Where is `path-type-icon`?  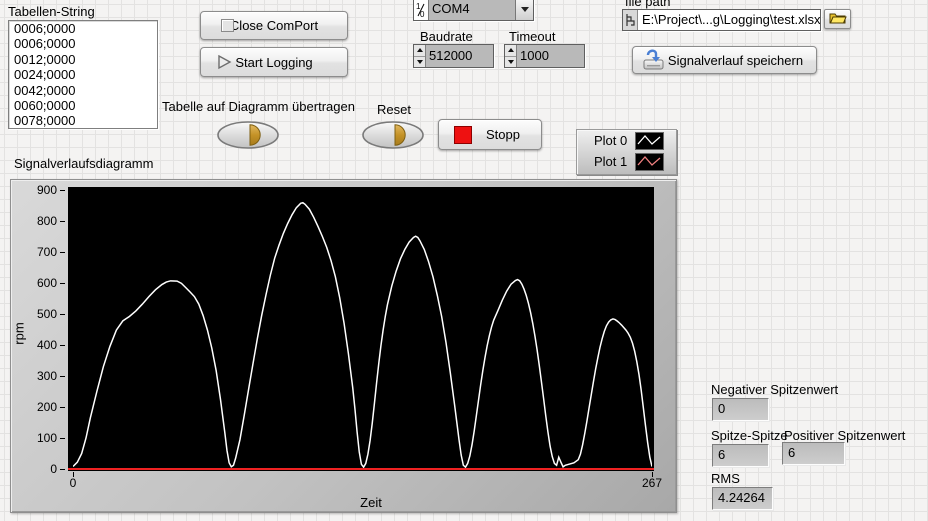
path-type-icon is located at coordinates (630, 20).